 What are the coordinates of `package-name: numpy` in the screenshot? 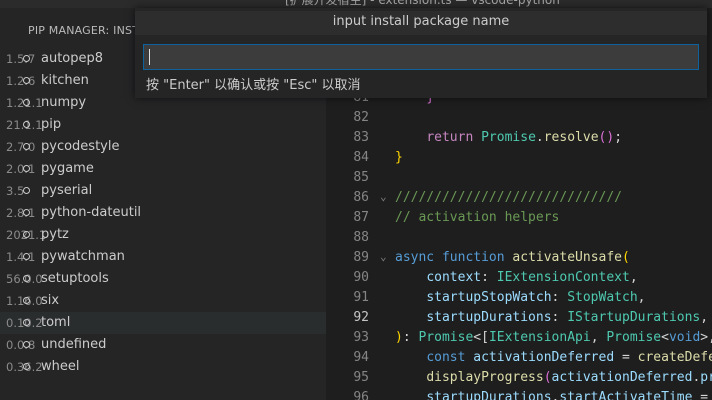 It's located at (64, 102).